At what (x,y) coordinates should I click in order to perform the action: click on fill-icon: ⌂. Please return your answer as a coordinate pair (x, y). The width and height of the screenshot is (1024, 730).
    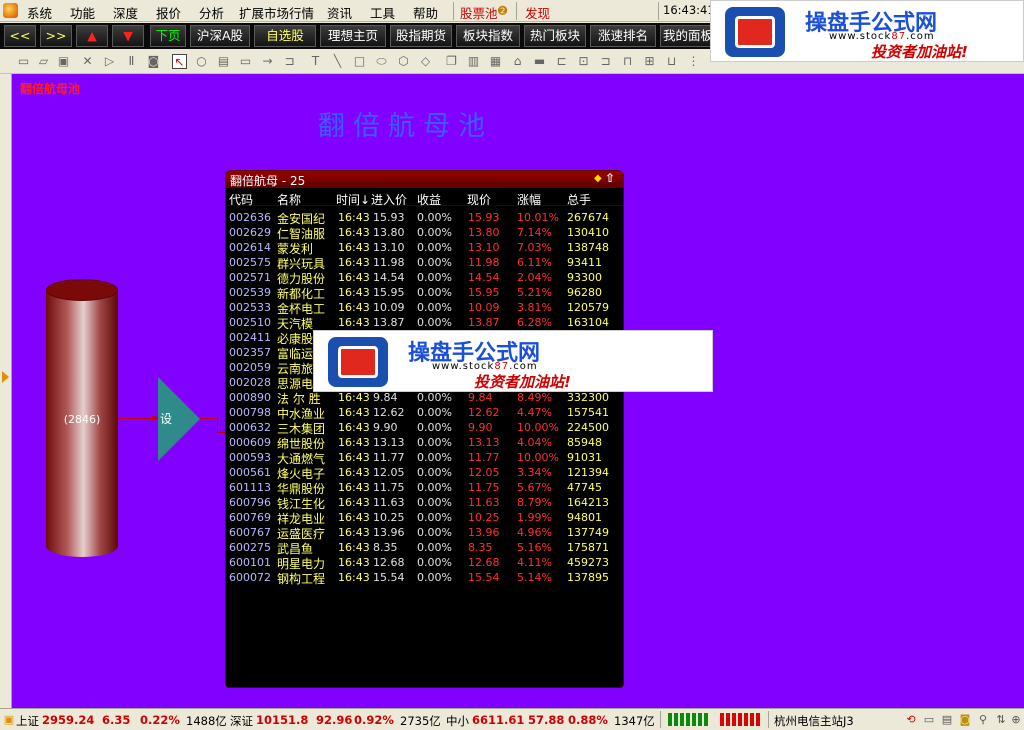
    Looking at the image, I should click on (517, 61).